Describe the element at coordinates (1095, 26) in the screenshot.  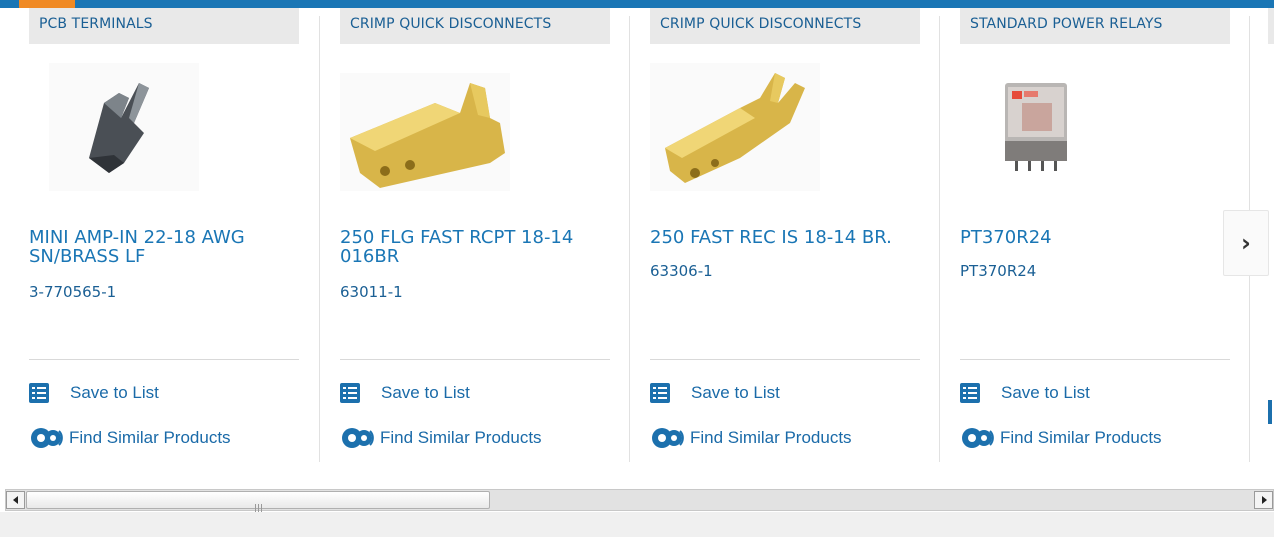
I see `category-label: STANDARD POWER RELAYS` at that location.